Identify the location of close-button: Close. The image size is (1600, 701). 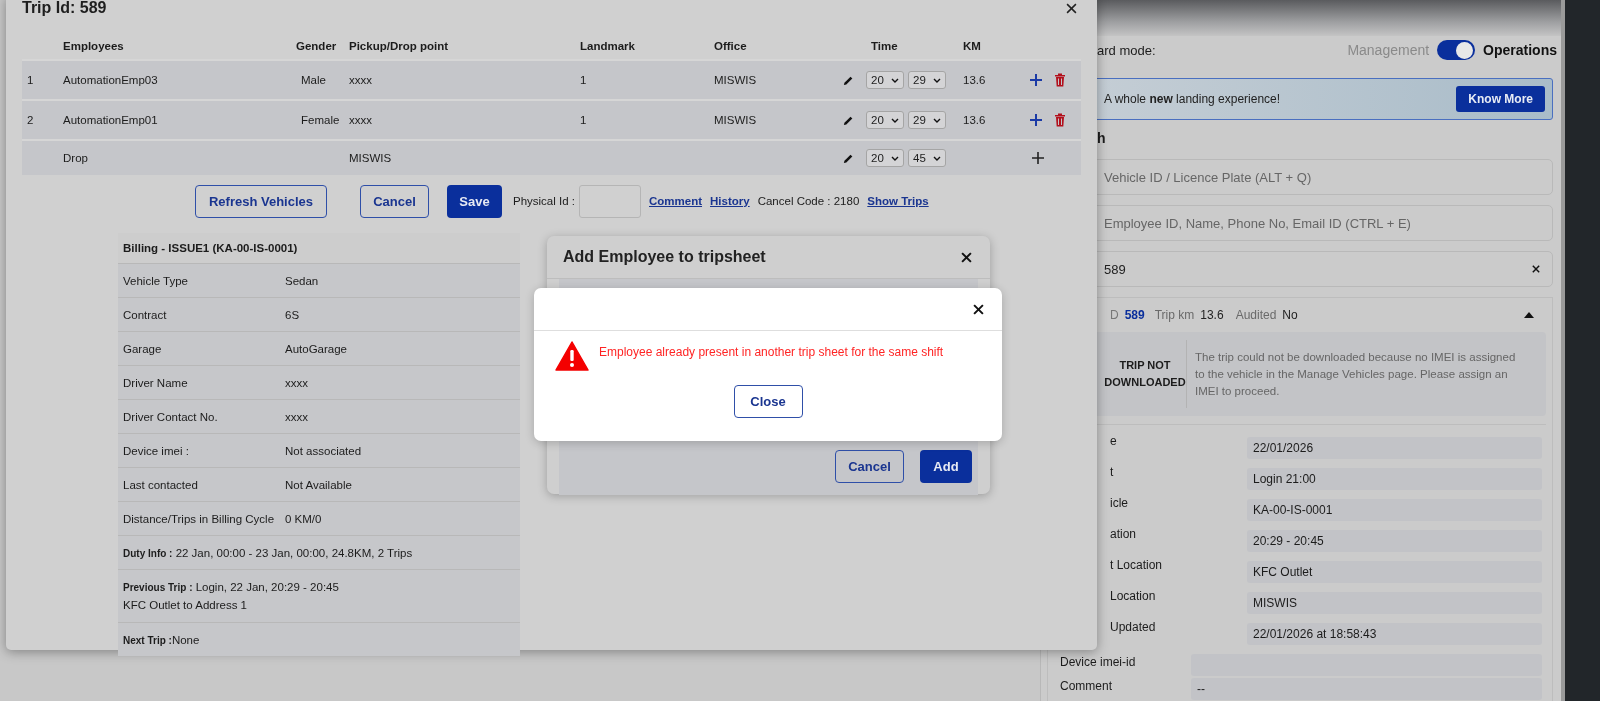
(768, 401).